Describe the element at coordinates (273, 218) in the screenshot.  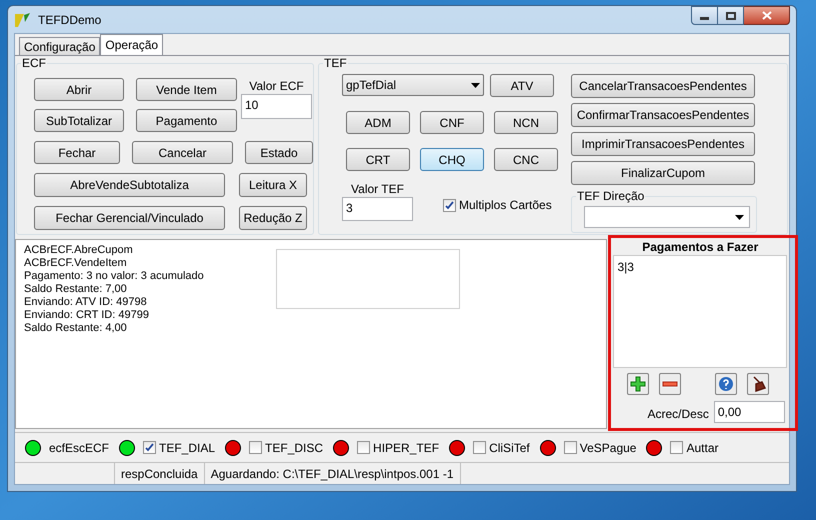
I see `push-button: Redução Z` at that location.